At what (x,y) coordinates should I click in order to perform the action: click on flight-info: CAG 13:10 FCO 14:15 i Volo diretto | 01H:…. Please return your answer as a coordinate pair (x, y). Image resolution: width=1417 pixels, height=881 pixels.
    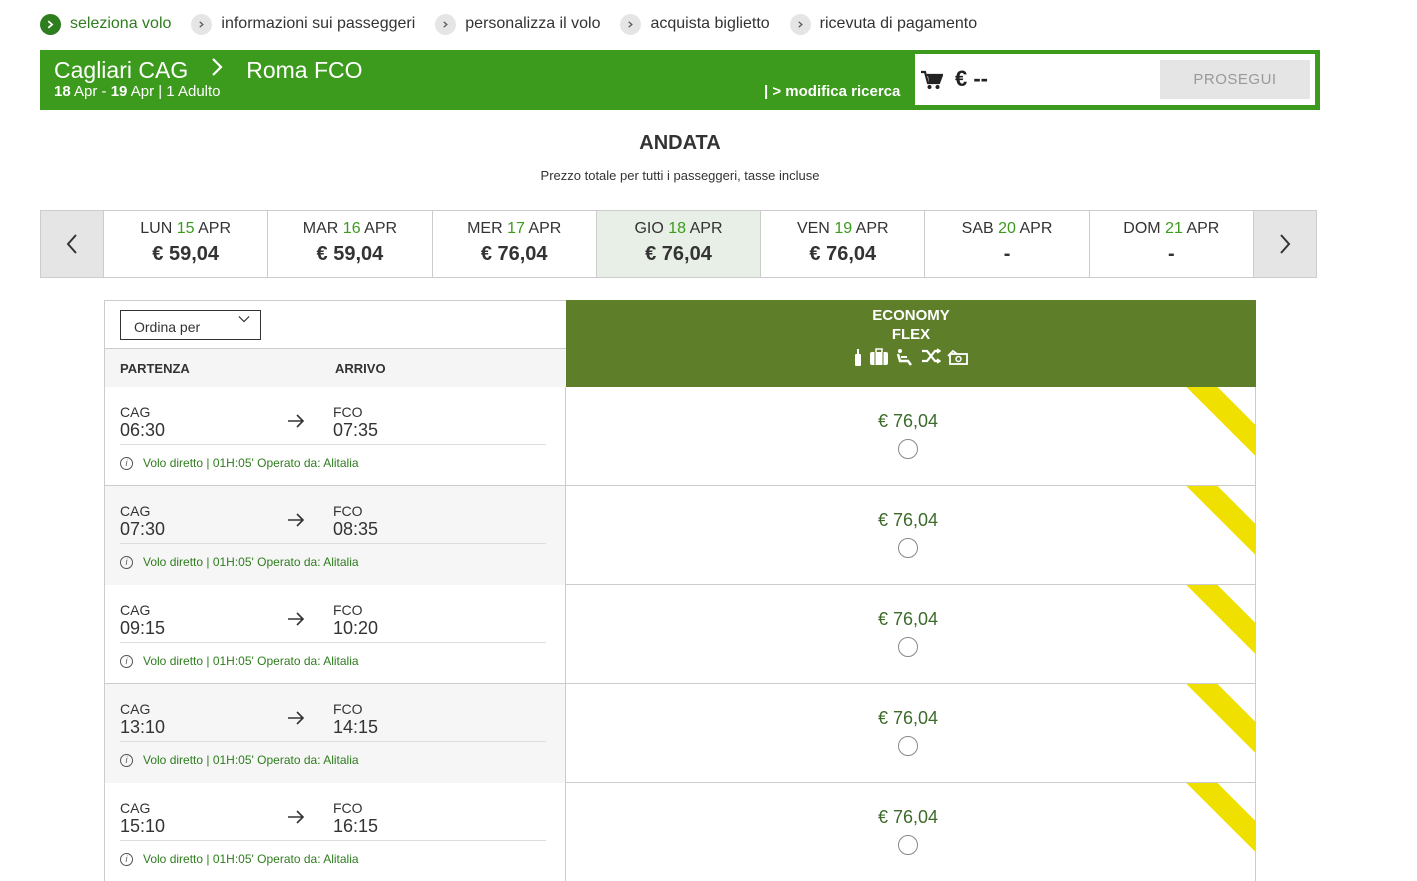
    Looking at the image, I should click on (335, 733).